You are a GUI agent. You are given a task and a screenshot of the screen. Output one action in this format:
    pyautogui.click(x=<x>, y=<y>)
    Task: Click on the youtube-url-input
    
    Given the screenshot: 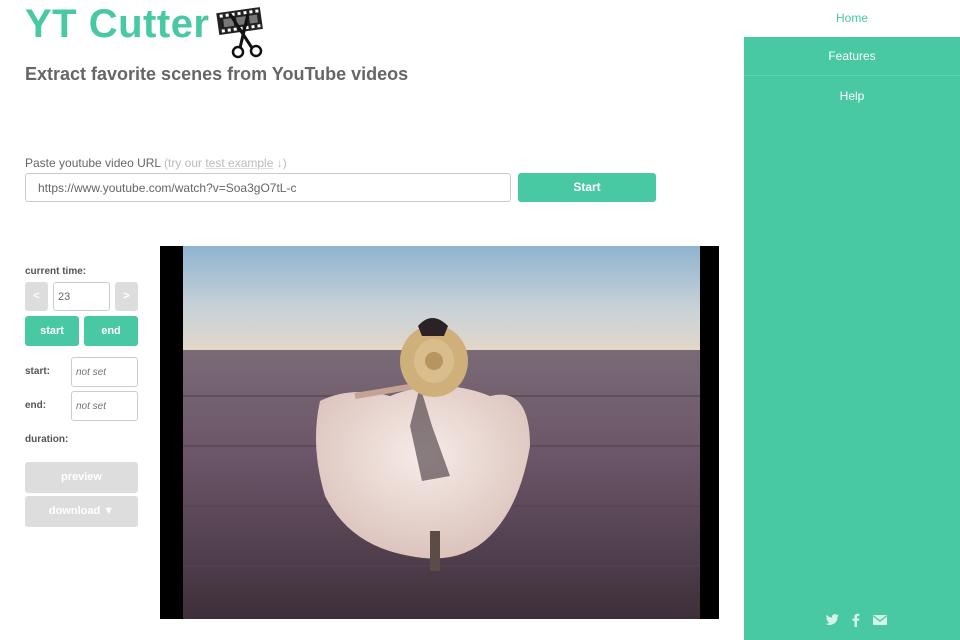 What is the action you would take?
    pyautogui.click(x=268, y=187)
    